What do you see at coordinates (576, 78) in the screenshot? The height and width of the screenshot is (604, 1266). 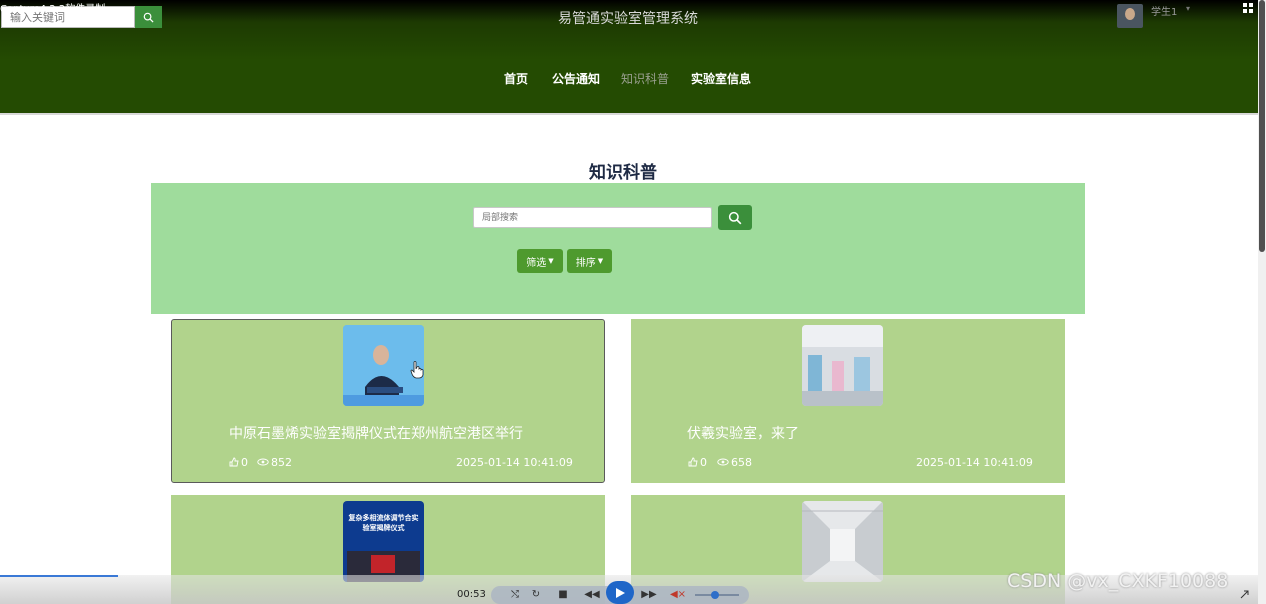 I see `nav-announcements: 公告通知` at bounding box center [576, 78].